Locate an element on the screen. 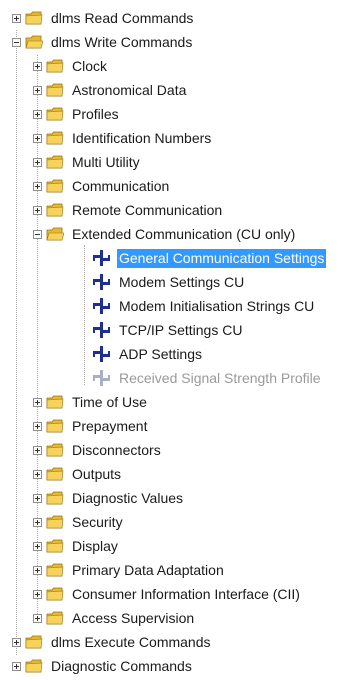 Image resolution: width=352 pixels, height=680 pixels. tree-item-communication: Communication is located at coordinates (102, 186).